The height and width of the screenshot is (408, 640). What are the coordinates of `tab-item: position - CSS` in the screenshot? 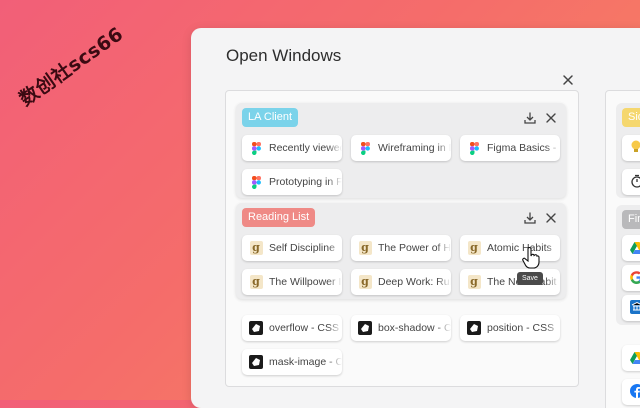 It's located at (510, 328).